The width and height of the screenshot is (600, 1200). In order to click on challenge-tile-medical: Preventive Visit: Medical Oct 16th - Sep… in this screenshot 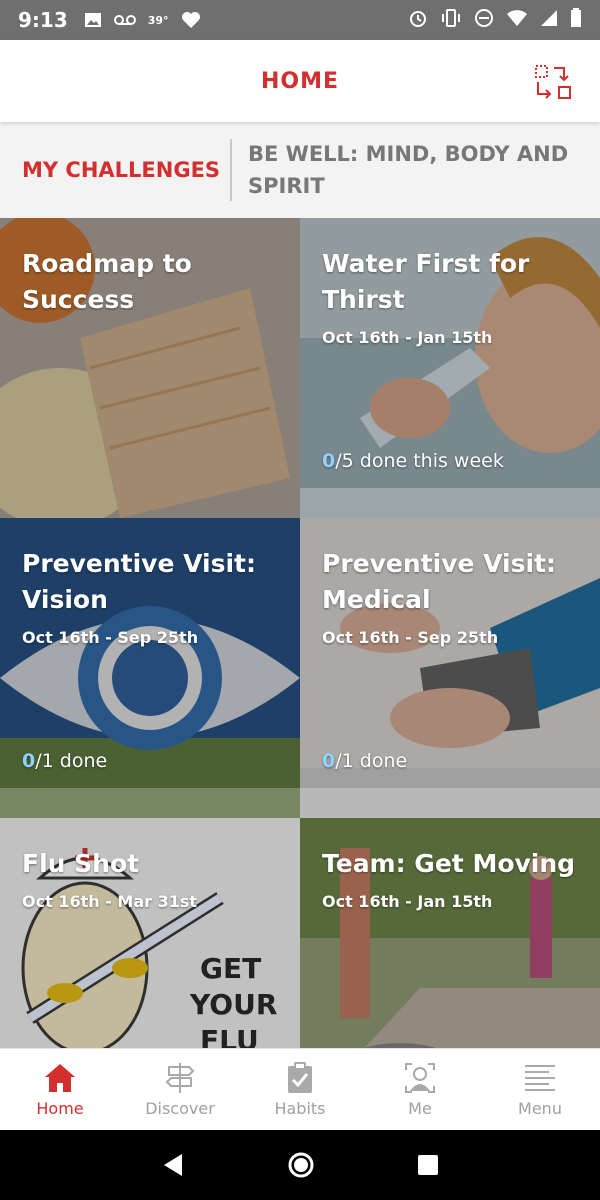, I will do `click(450, 668)`.